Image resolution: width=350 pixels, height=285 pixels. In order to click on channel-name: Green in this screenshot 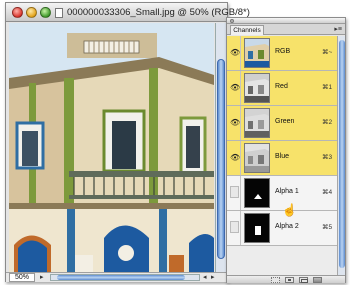, I will do `click(285, 121)`.